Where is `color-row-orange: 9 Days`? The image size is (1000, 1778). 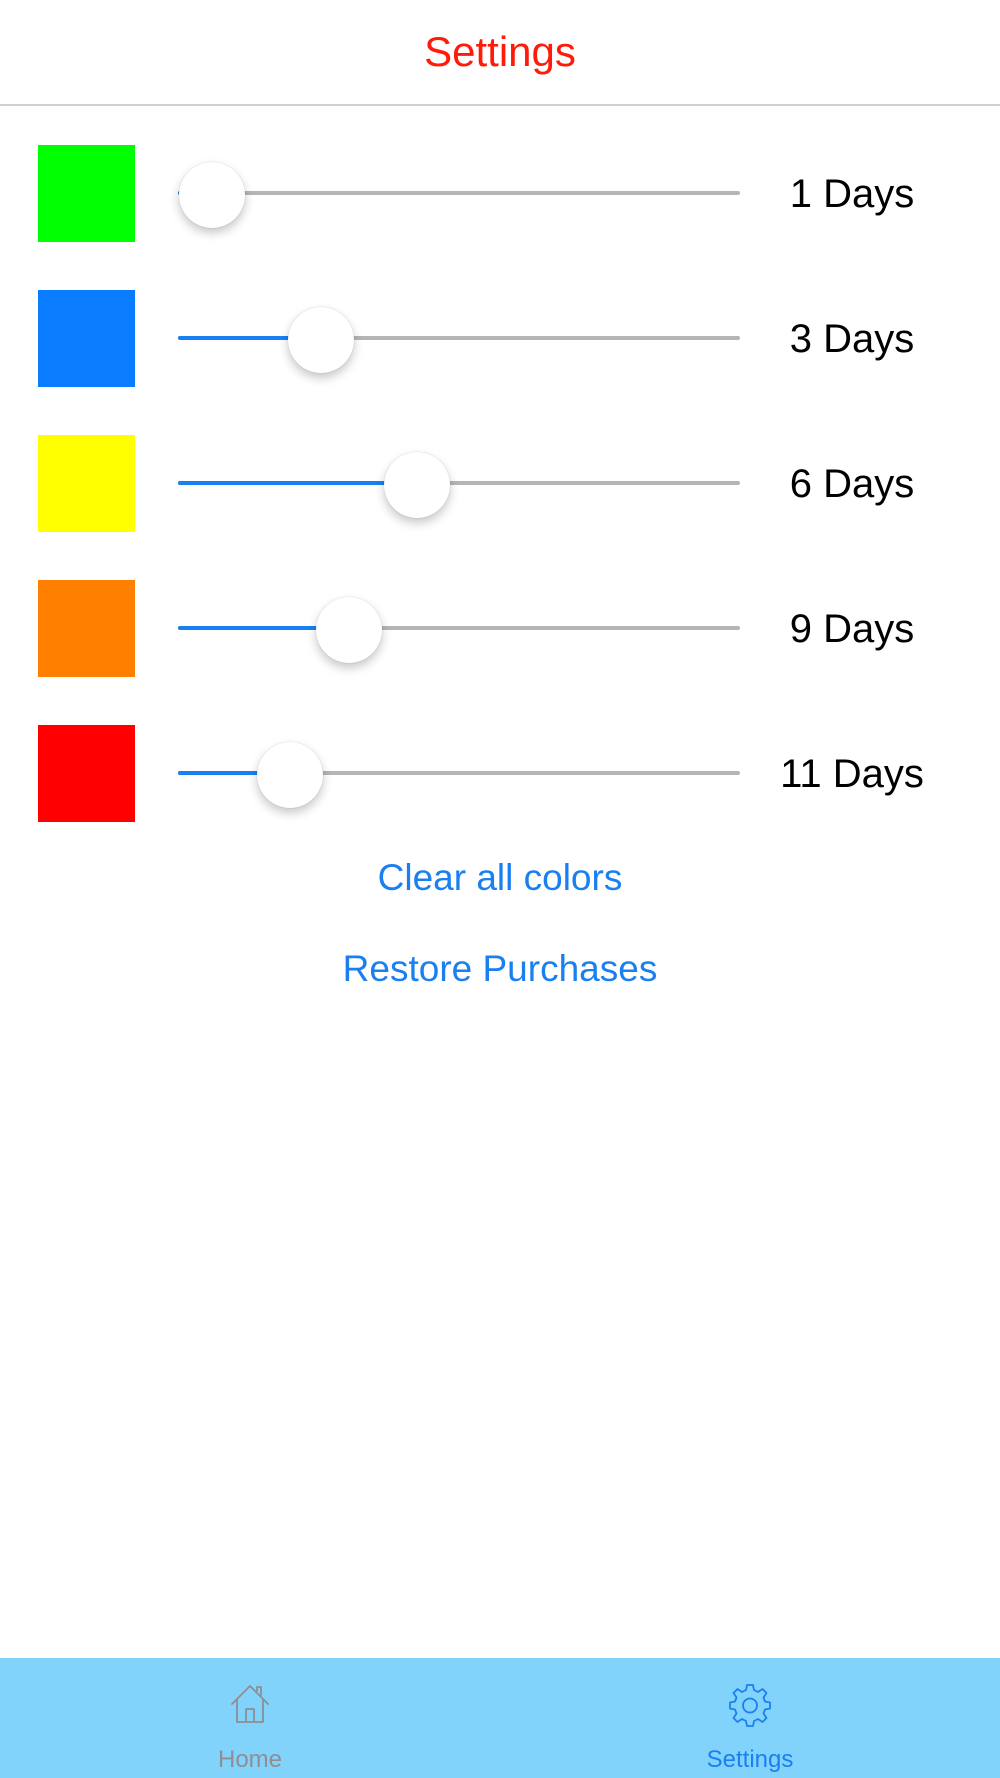 color-row-orange: 9 Days is located at coordinates (500, 629).